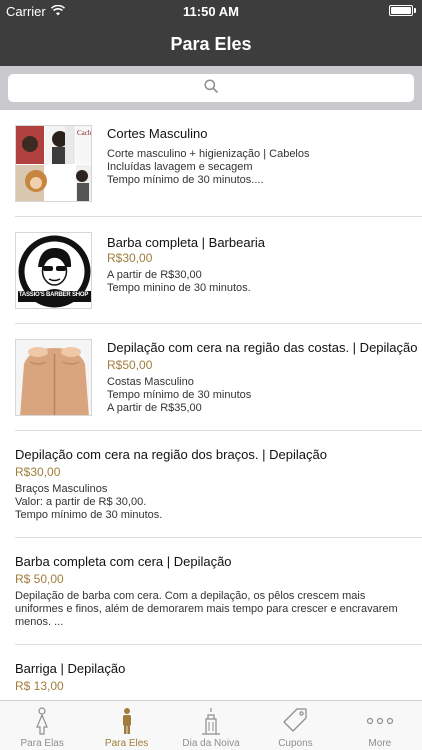  What do you see at coordinates (53, 163) in the screenshot?
I see `haircut-collage-thumbnail: Cach` at bounding box center [53, 163].